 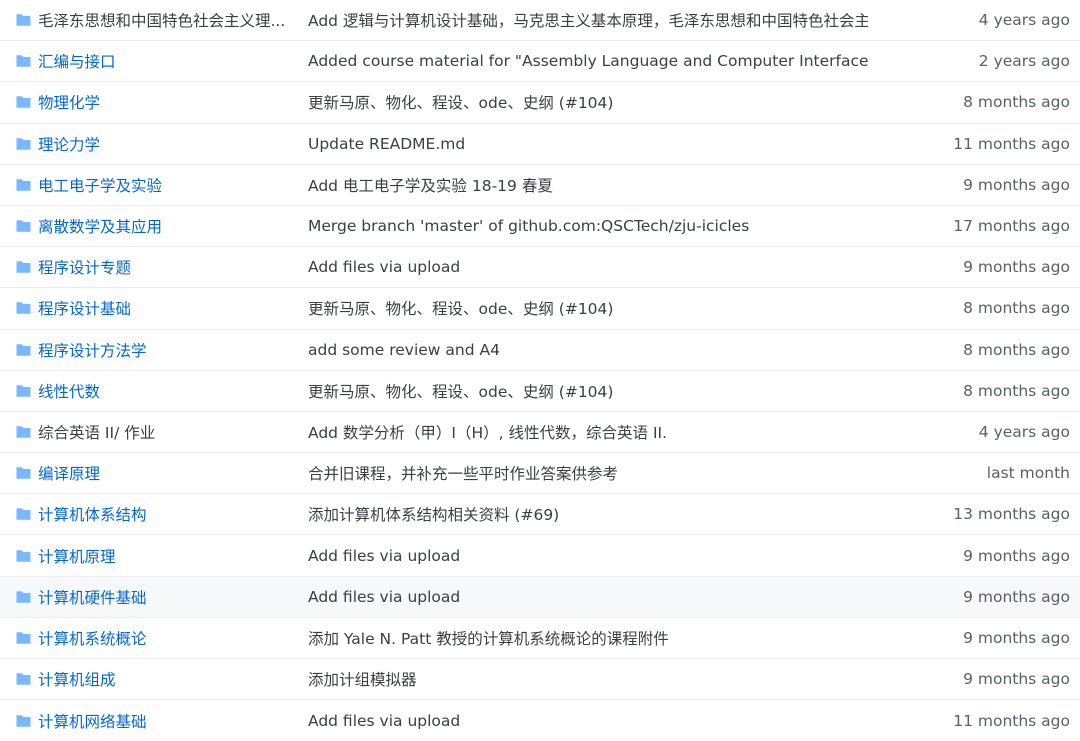 I want to click on commit-age: 2 years ago, so click(x=1024, y=61).